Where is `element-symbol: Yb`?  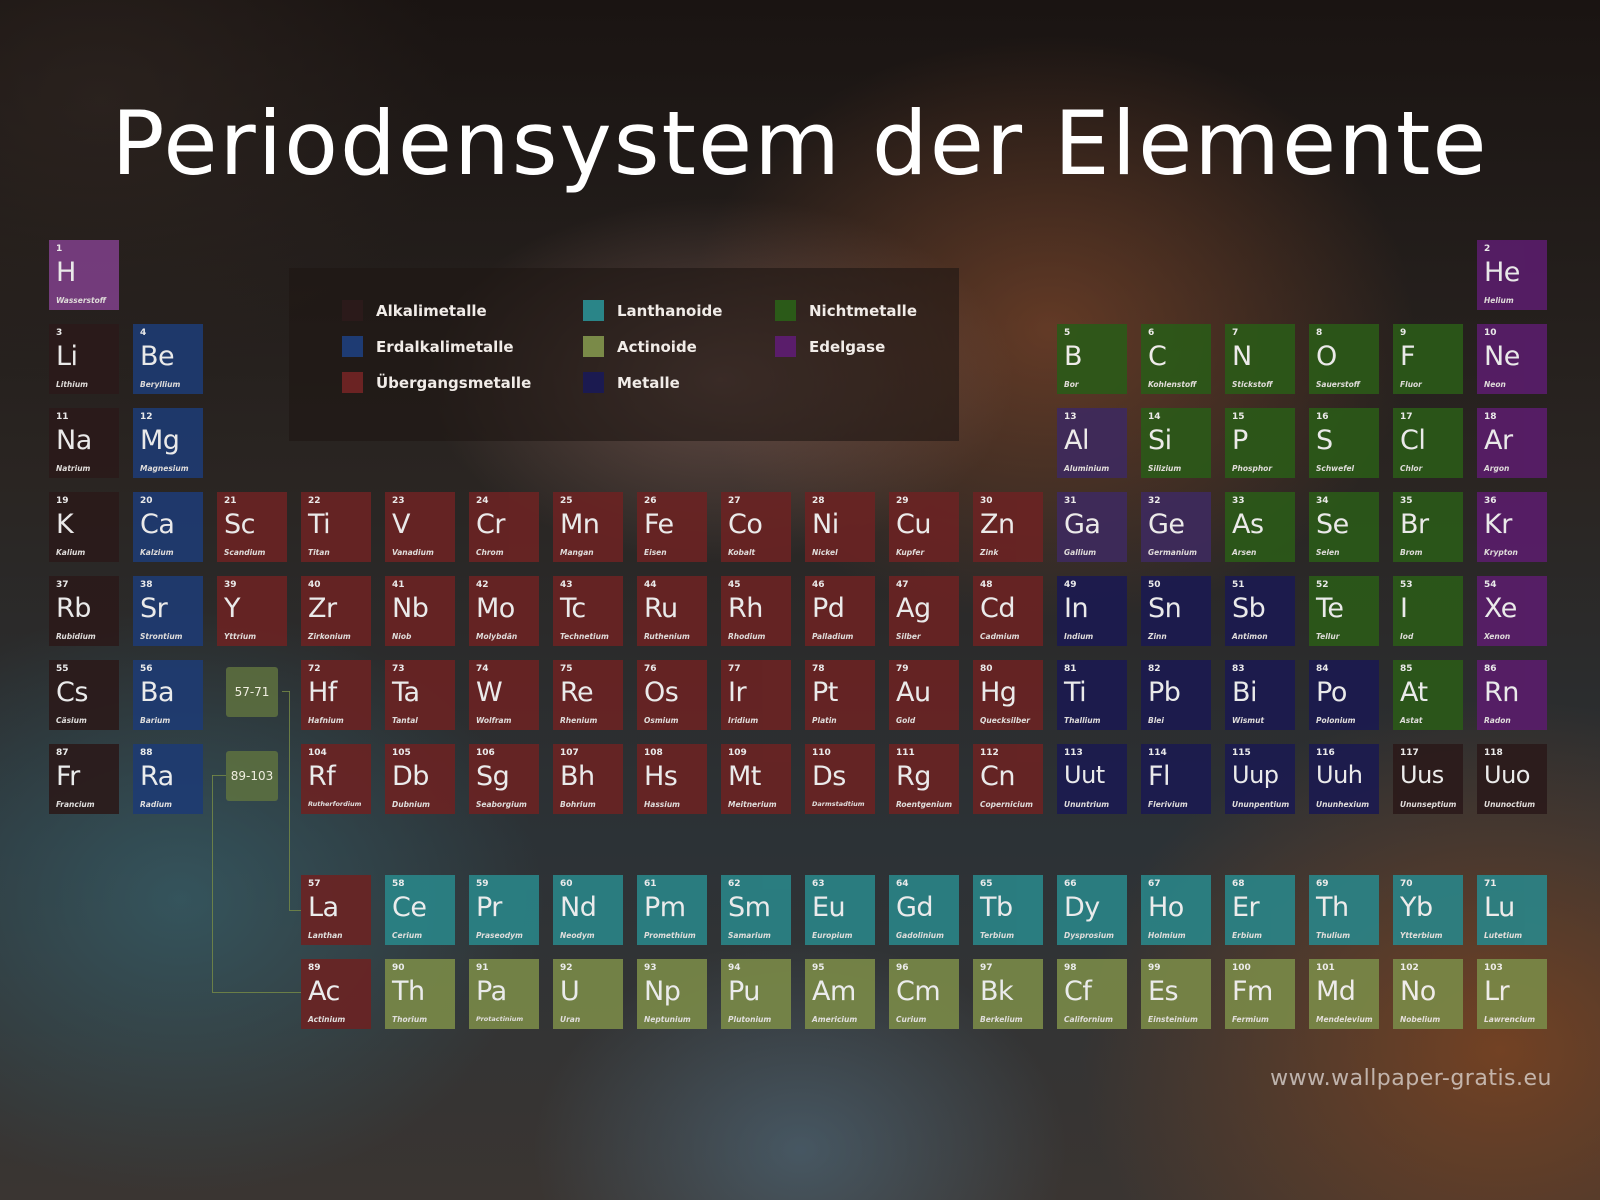
element-symbol: Yb is located at coordinates (1416, 907).